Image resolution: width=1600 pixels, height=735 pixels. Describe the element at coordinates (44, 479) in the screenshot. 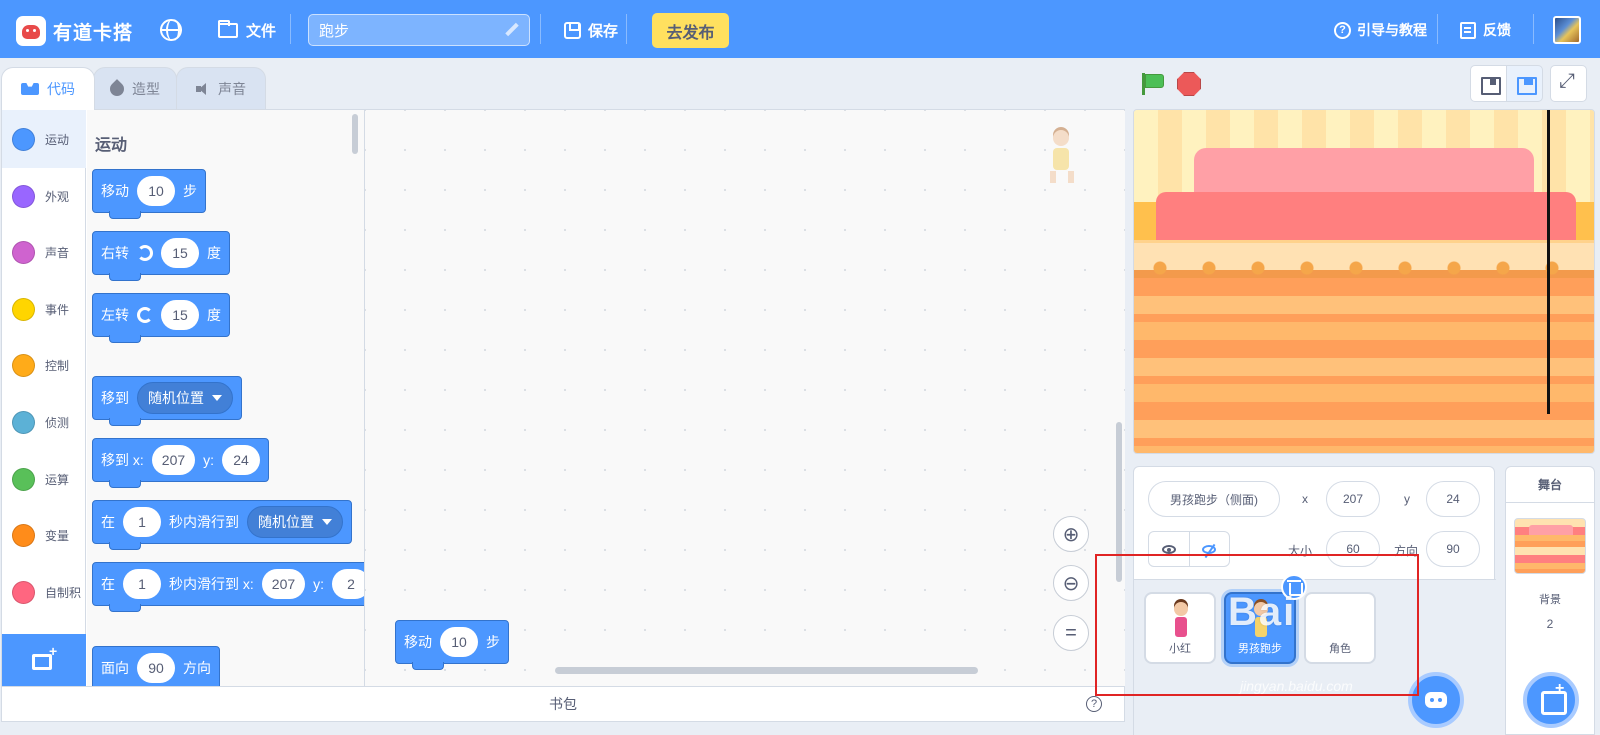

I see `category-operators: 运算` at that location.